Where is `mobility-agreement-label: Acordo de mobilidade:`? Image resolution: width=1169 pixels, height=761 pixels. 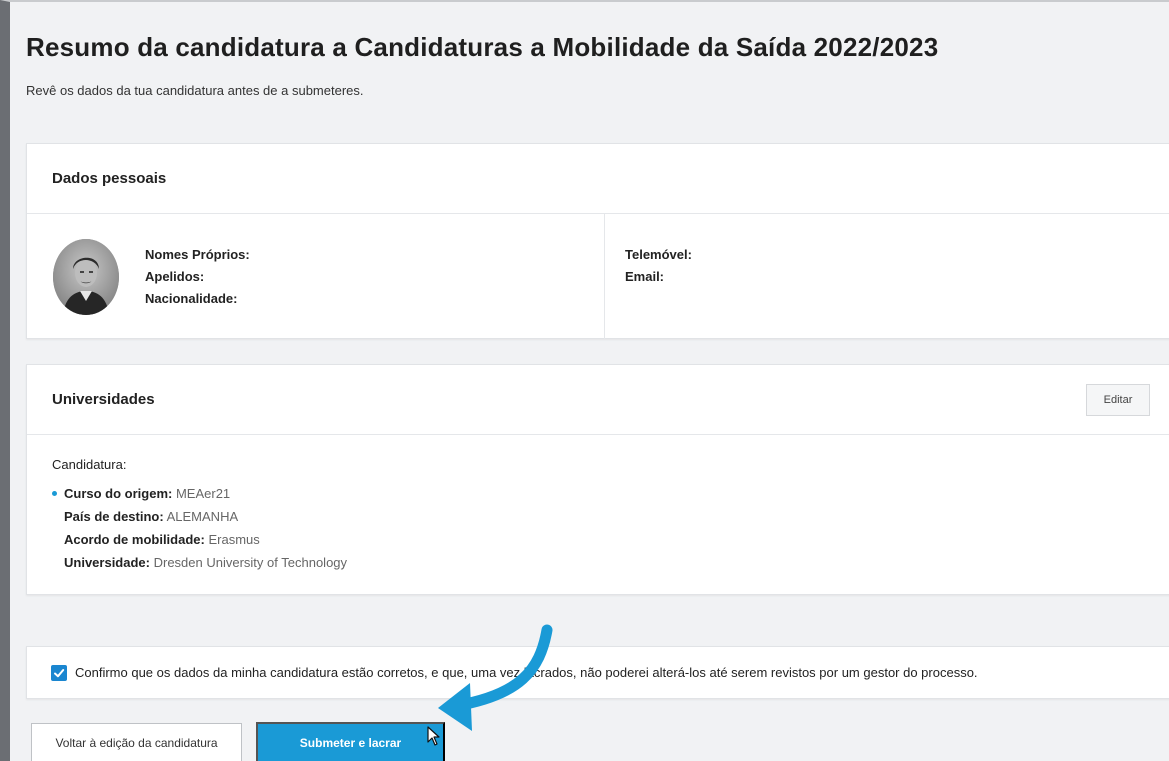
mobility-agreement-label: Acordo de mobilidade: is located at coordinates (134, 539).